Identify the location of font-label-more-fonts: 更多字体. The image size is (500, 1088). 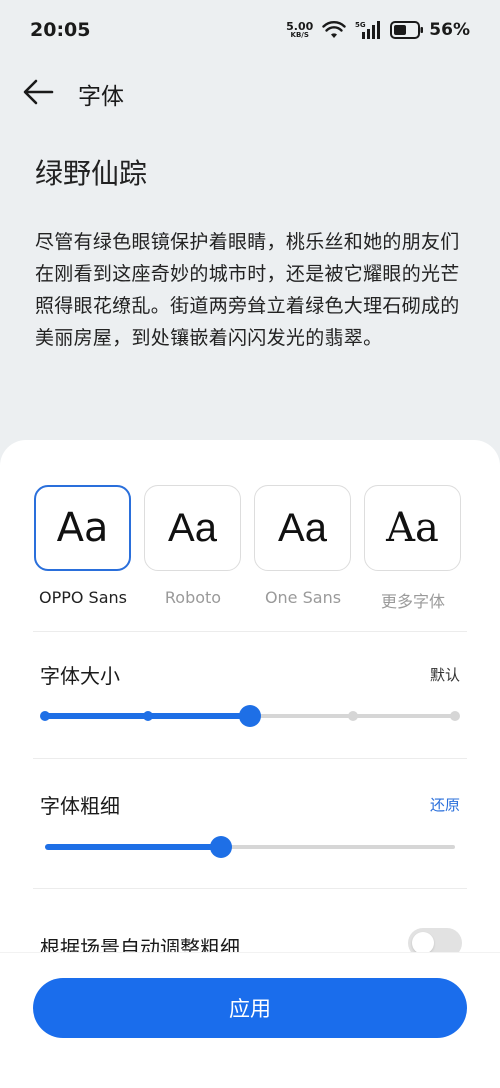
(412, 601).